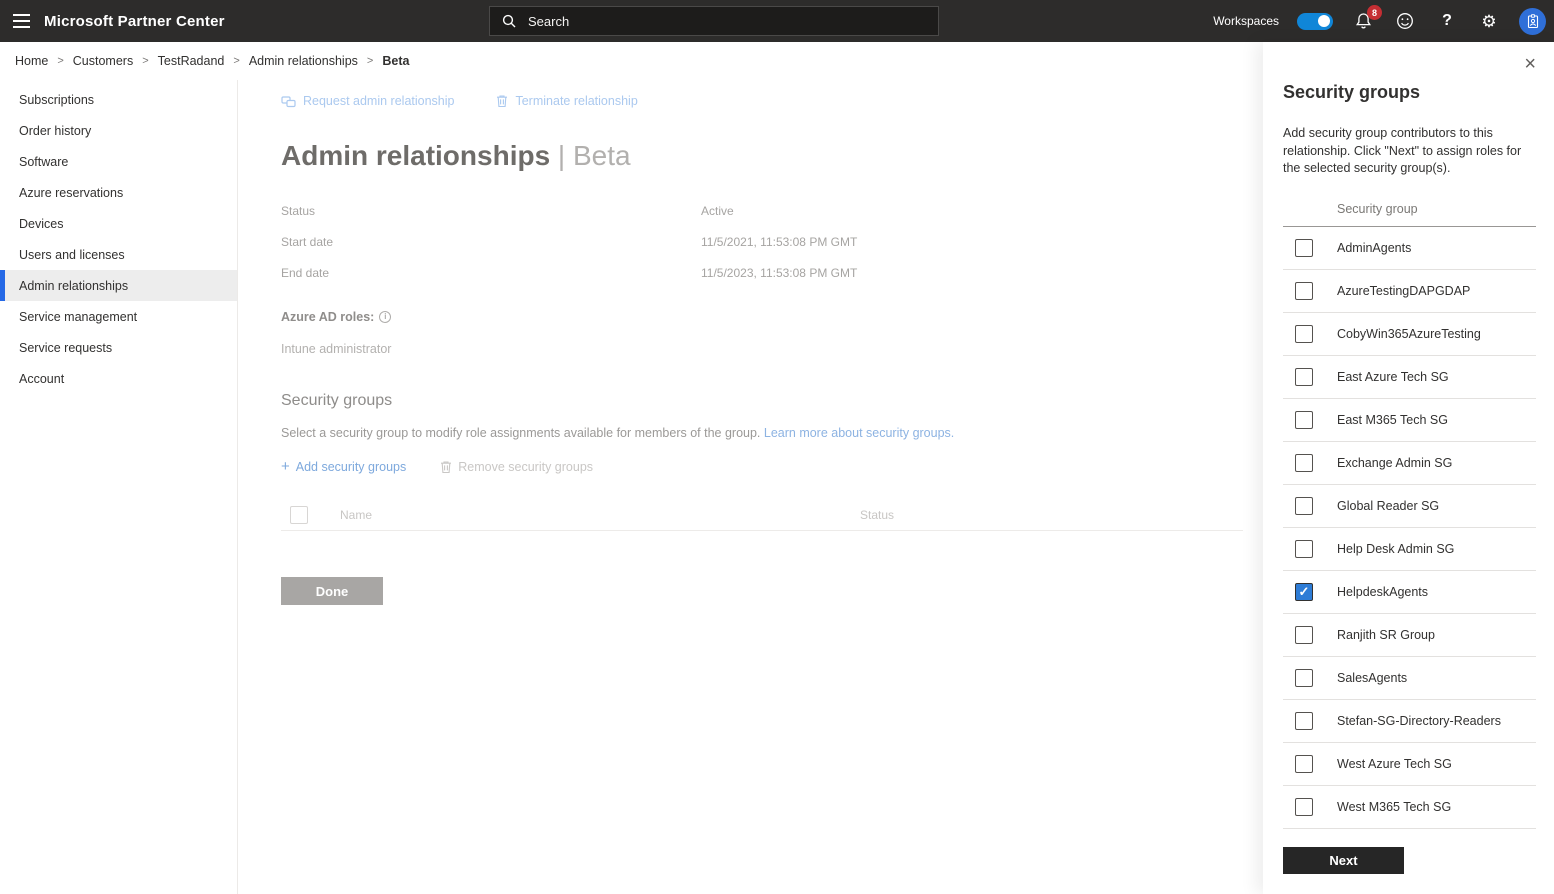  Describe the element at coordinates (1409, 721) in the screenshot. I see `list-item-stefan-sg-directory-readers: Stefan-SG-Directory-Readers` at that location.